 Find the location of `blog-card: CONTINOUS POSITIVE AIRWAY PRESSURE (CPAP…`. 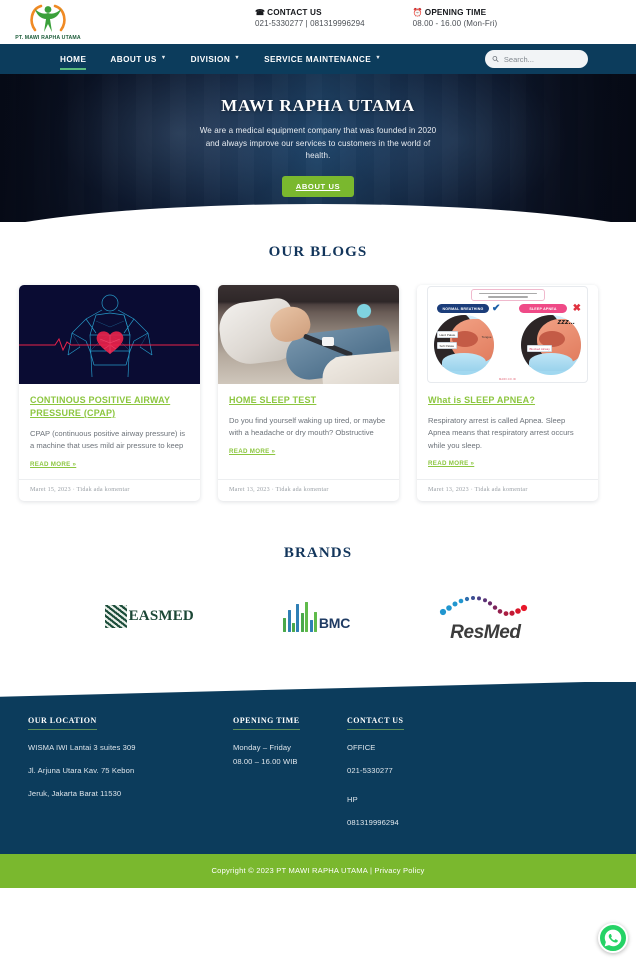

blog-card: CONTINOUS POSITIVE AIRWAY PRESSURE (CPAP… is located at coordinates (109, 393).